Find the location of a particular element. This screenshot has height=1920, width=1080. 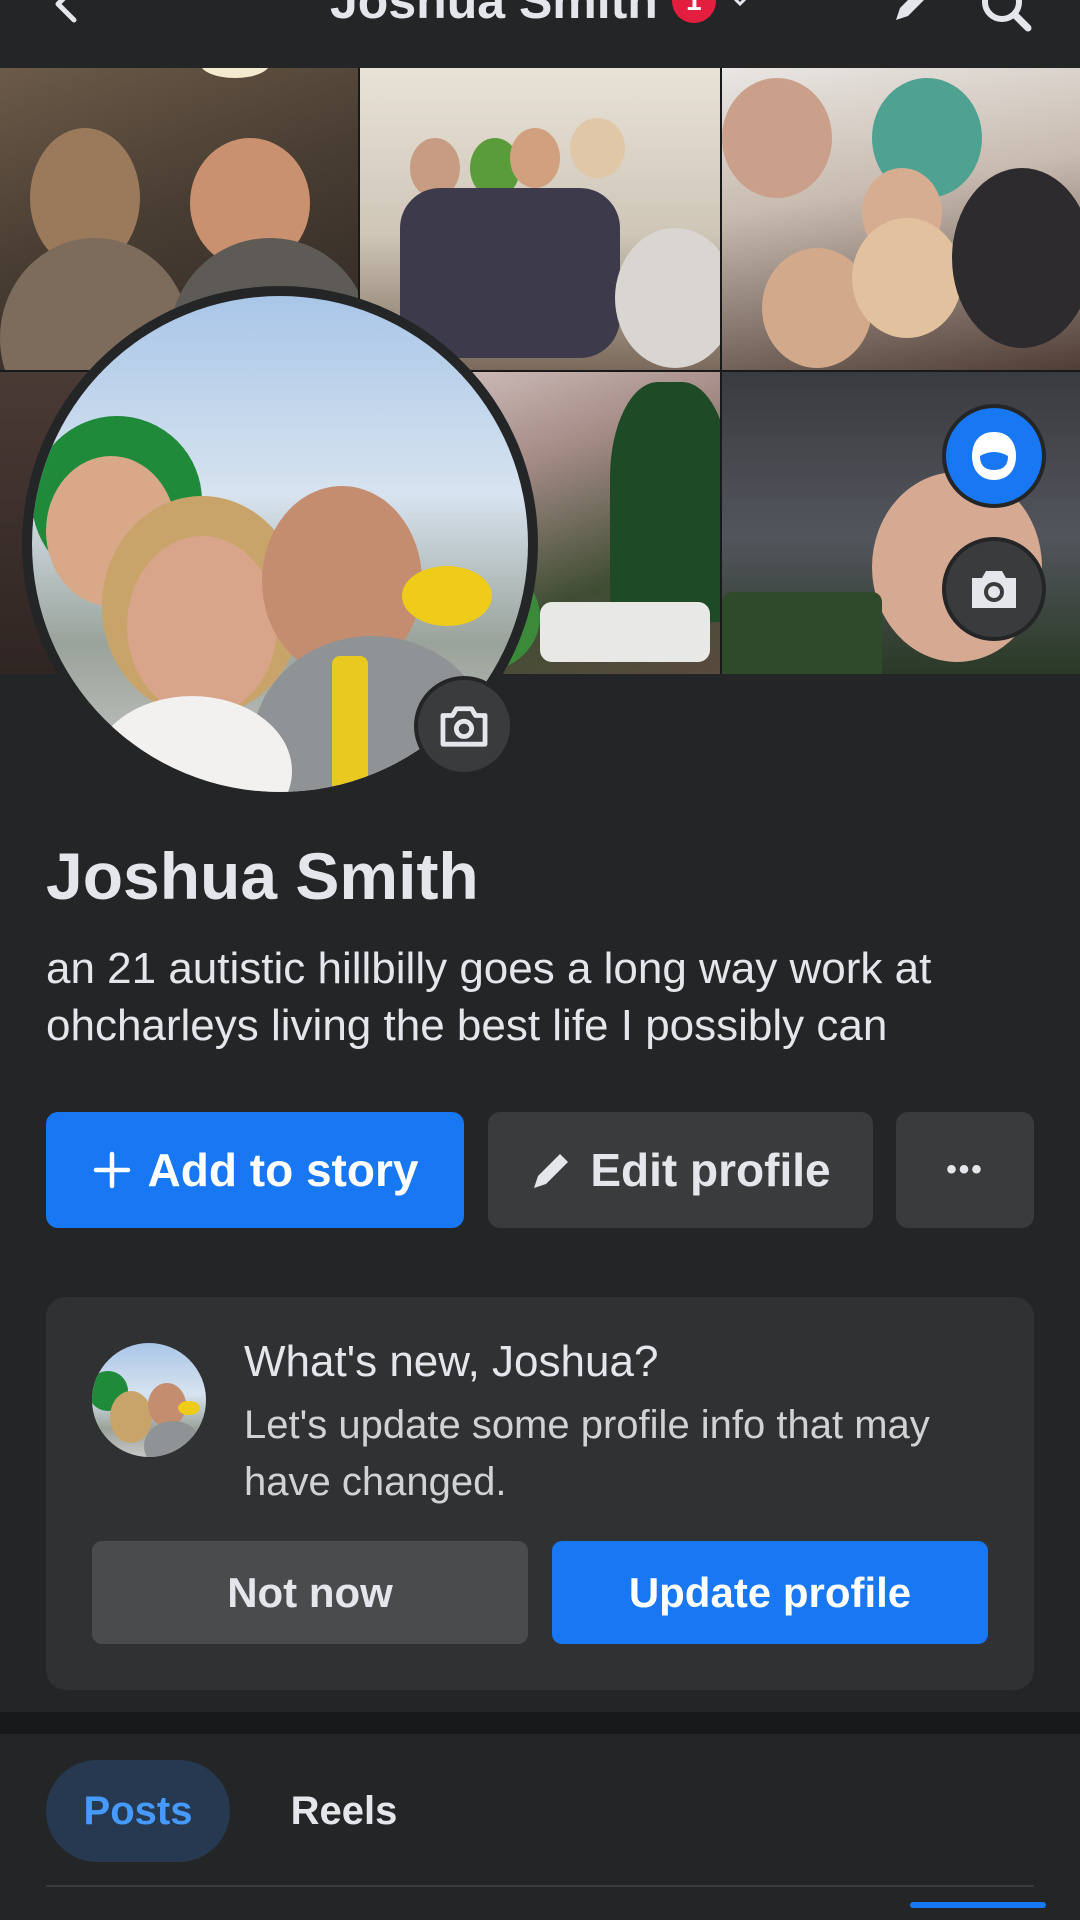

update-profile-button: Update profile is located at coordinates (770, 1592).